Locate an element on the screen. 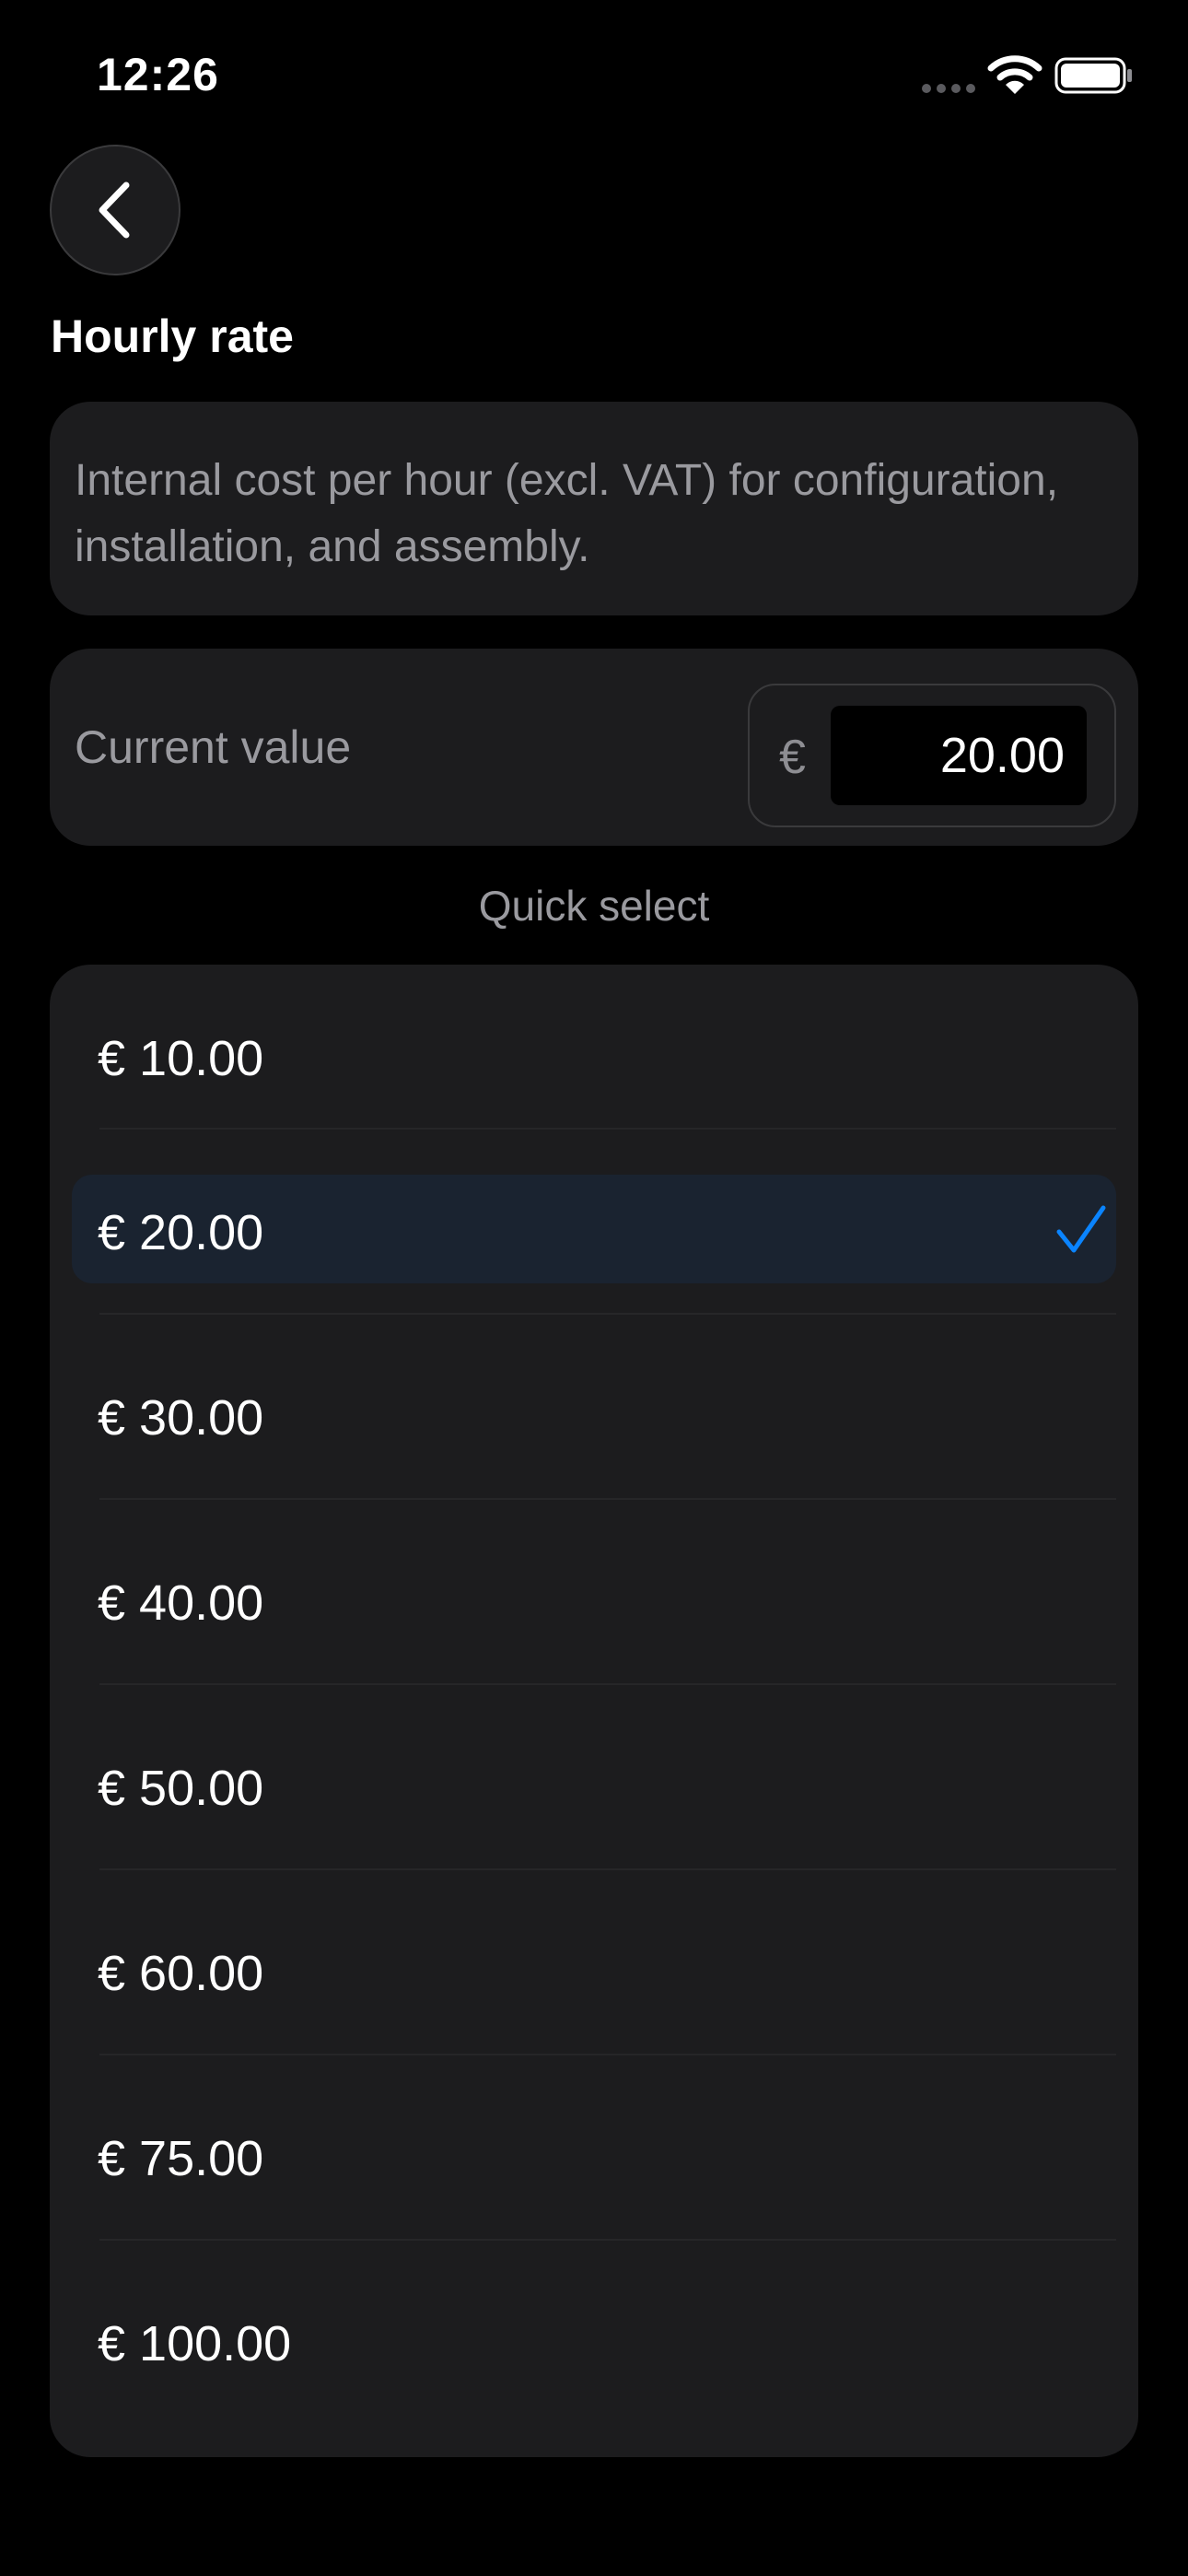  back-button is located at coordinates (115, 210).